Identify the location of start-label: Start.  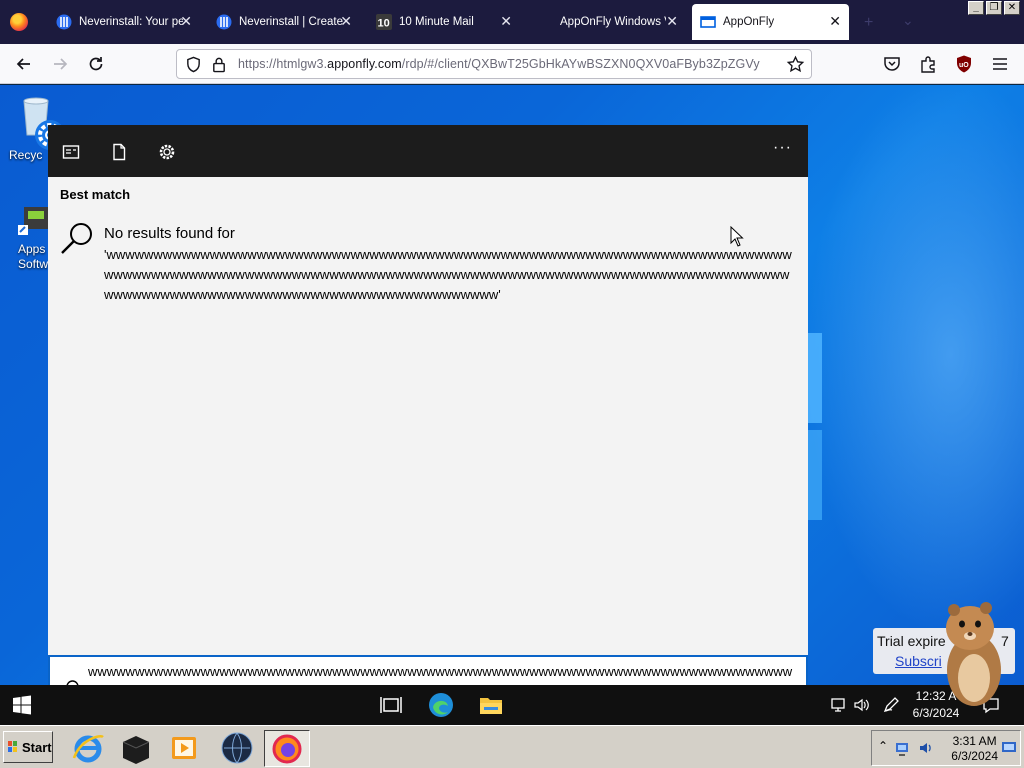
(37, 747).